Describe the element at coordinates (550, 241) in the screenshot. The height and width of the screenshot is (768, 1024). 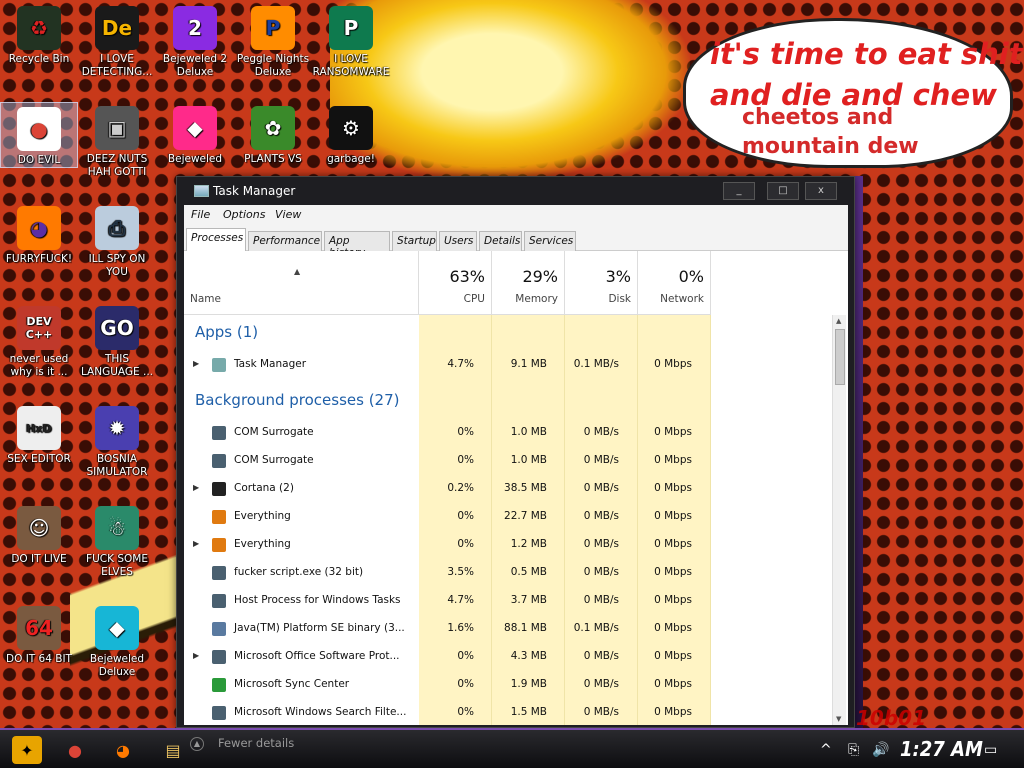
I see `tab-services: Services` at that location.